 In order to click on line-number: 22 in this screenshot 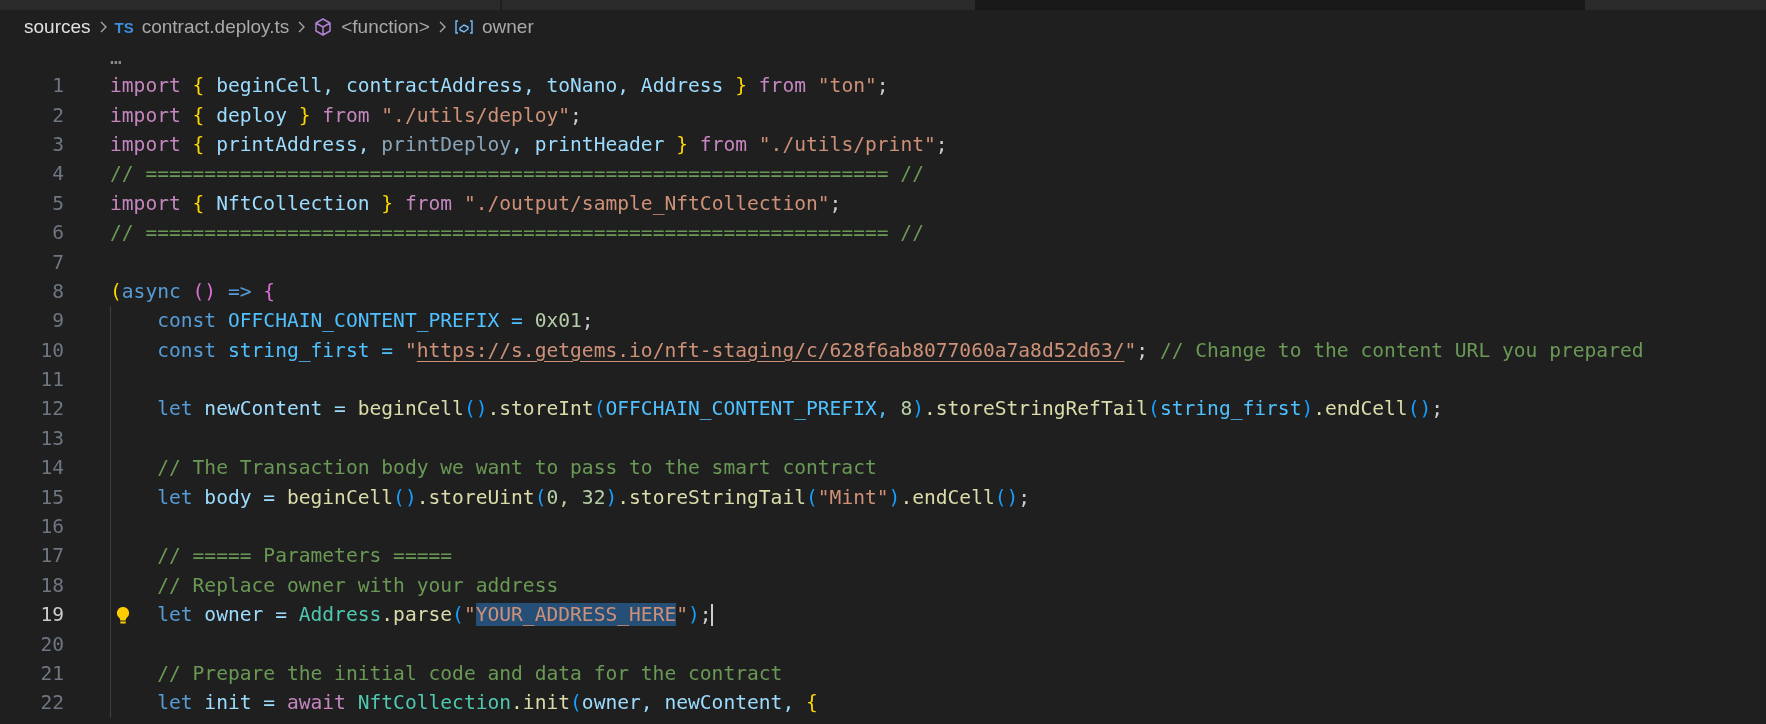, I will do `click(51, 703)`.